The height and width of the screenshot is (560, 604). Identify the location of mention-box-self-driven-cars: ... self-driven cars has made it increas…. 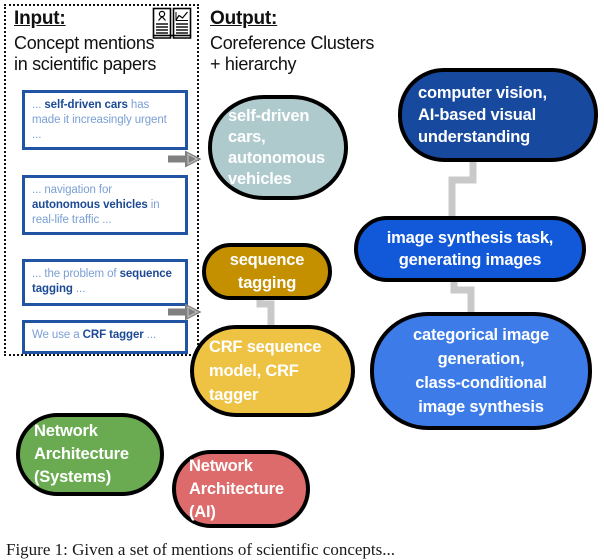
(105, 120).